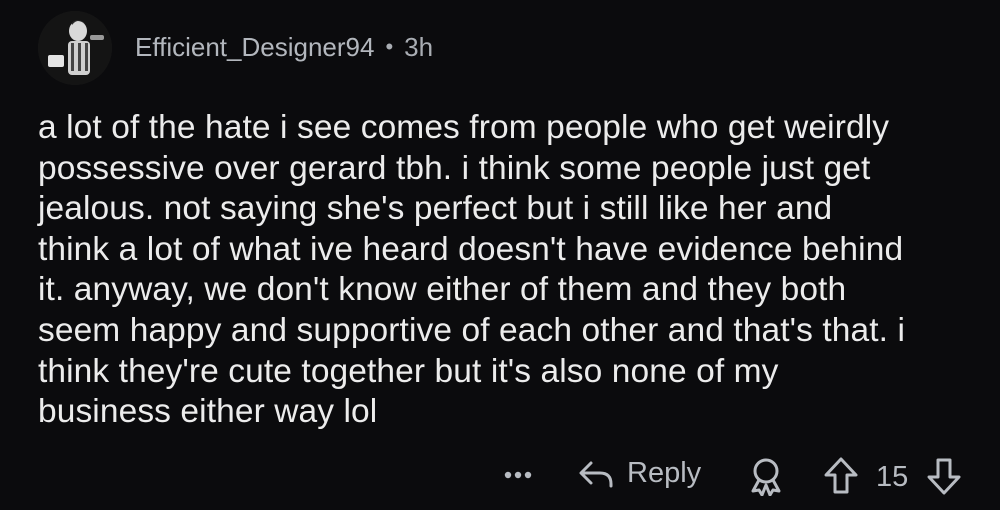 The height and width of the screenshot is (510, 1000). What do you see at coordinates (892, 477) in the screenshot?
I see `vote-count: 15` at bounding box center [892, 477].